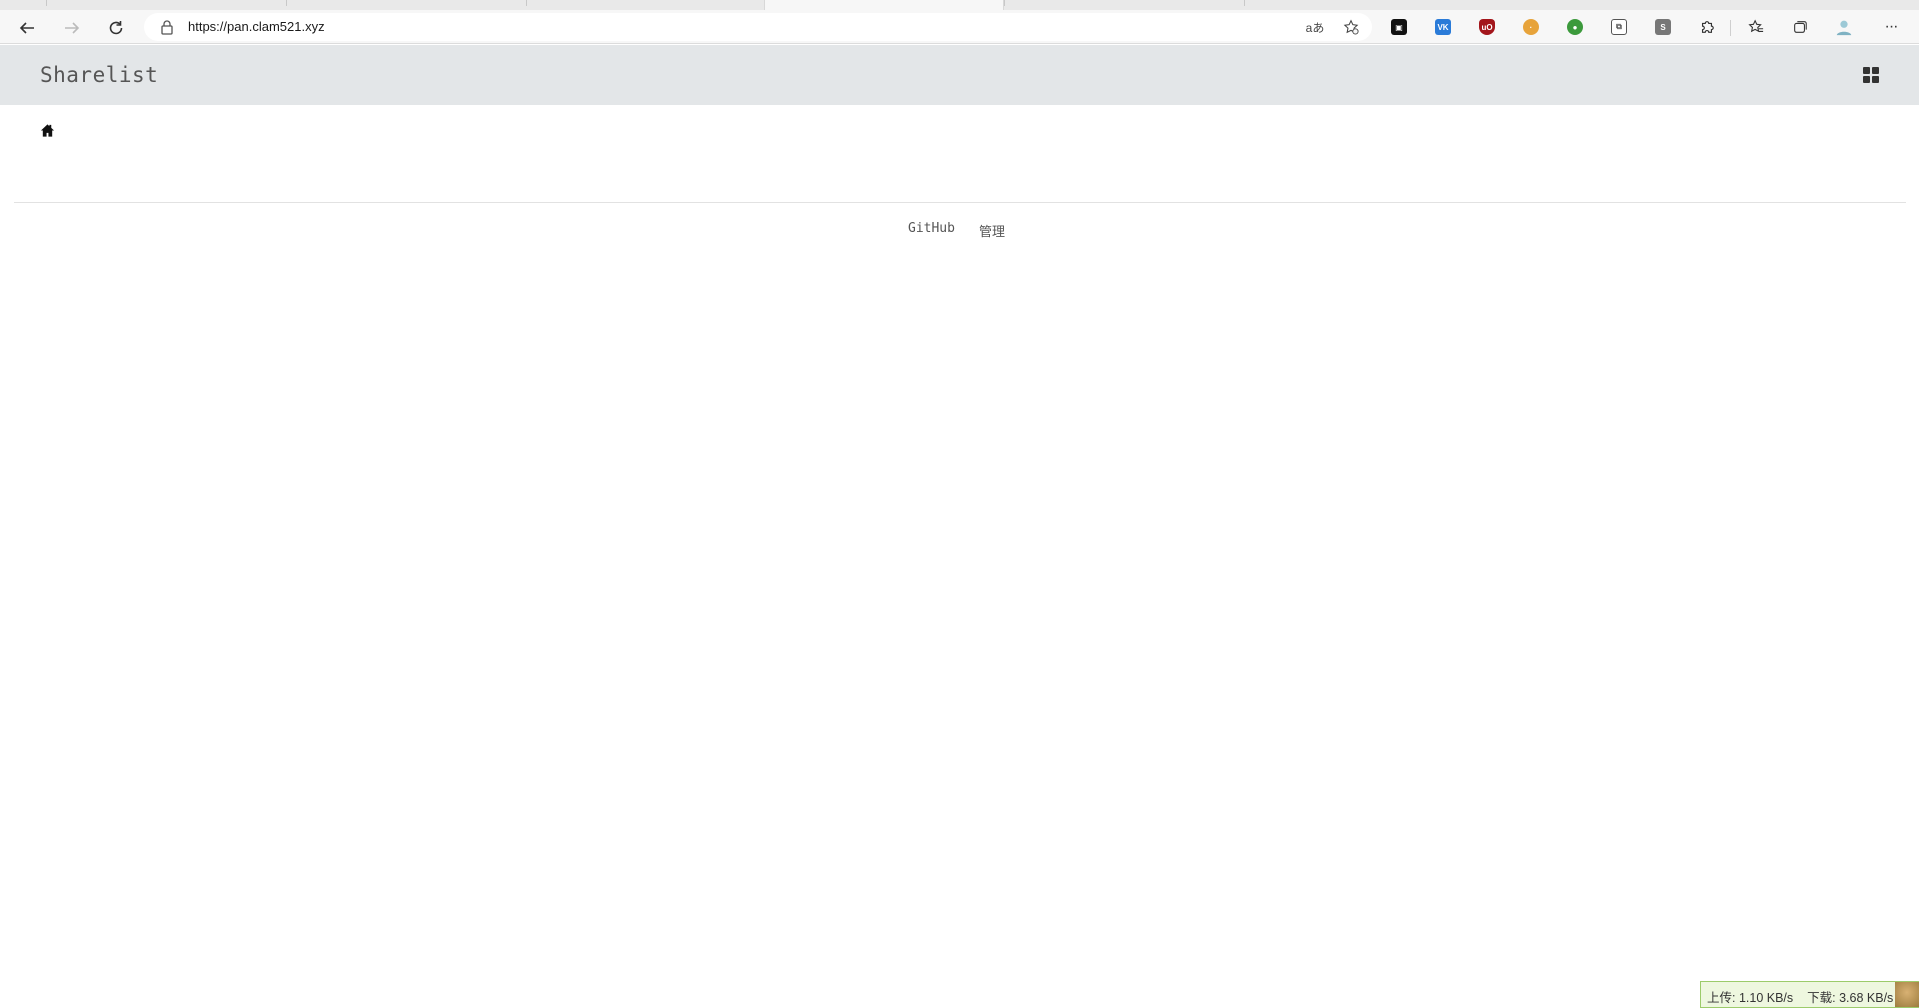 The height and width of the screenshot is (1008, 1919). Describe the element at coordinates (1399, 27) in the screenshot. I see `extension-1-icon: ▣` at that location.